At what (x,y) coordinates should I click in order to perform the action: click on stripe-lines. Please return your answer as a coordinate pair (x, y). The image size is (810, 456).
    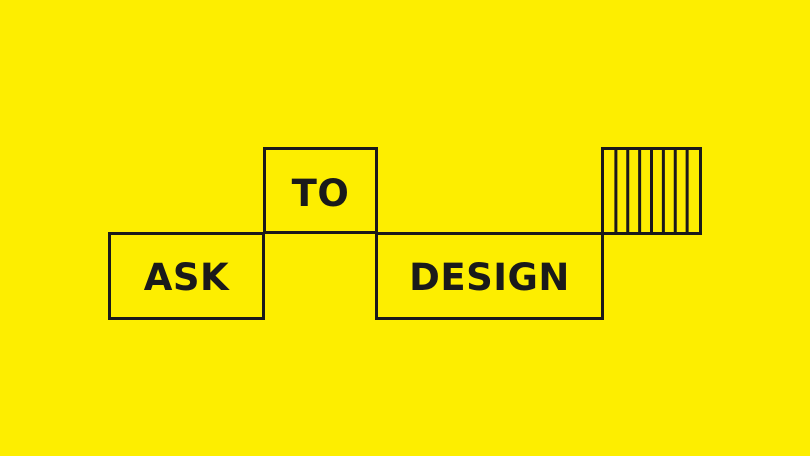
    Looking at the image, I should click on (651, 191).